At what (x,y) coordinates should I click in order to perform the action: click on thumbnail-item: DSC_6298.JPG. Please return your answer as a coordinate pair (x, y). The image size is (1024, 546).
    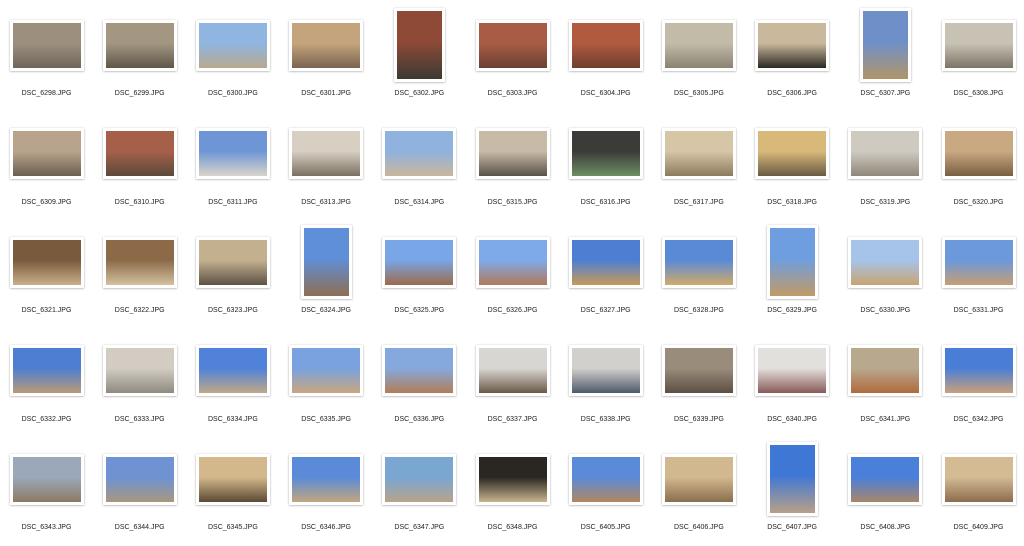
    Looking at the image, I should click on (46, 58).